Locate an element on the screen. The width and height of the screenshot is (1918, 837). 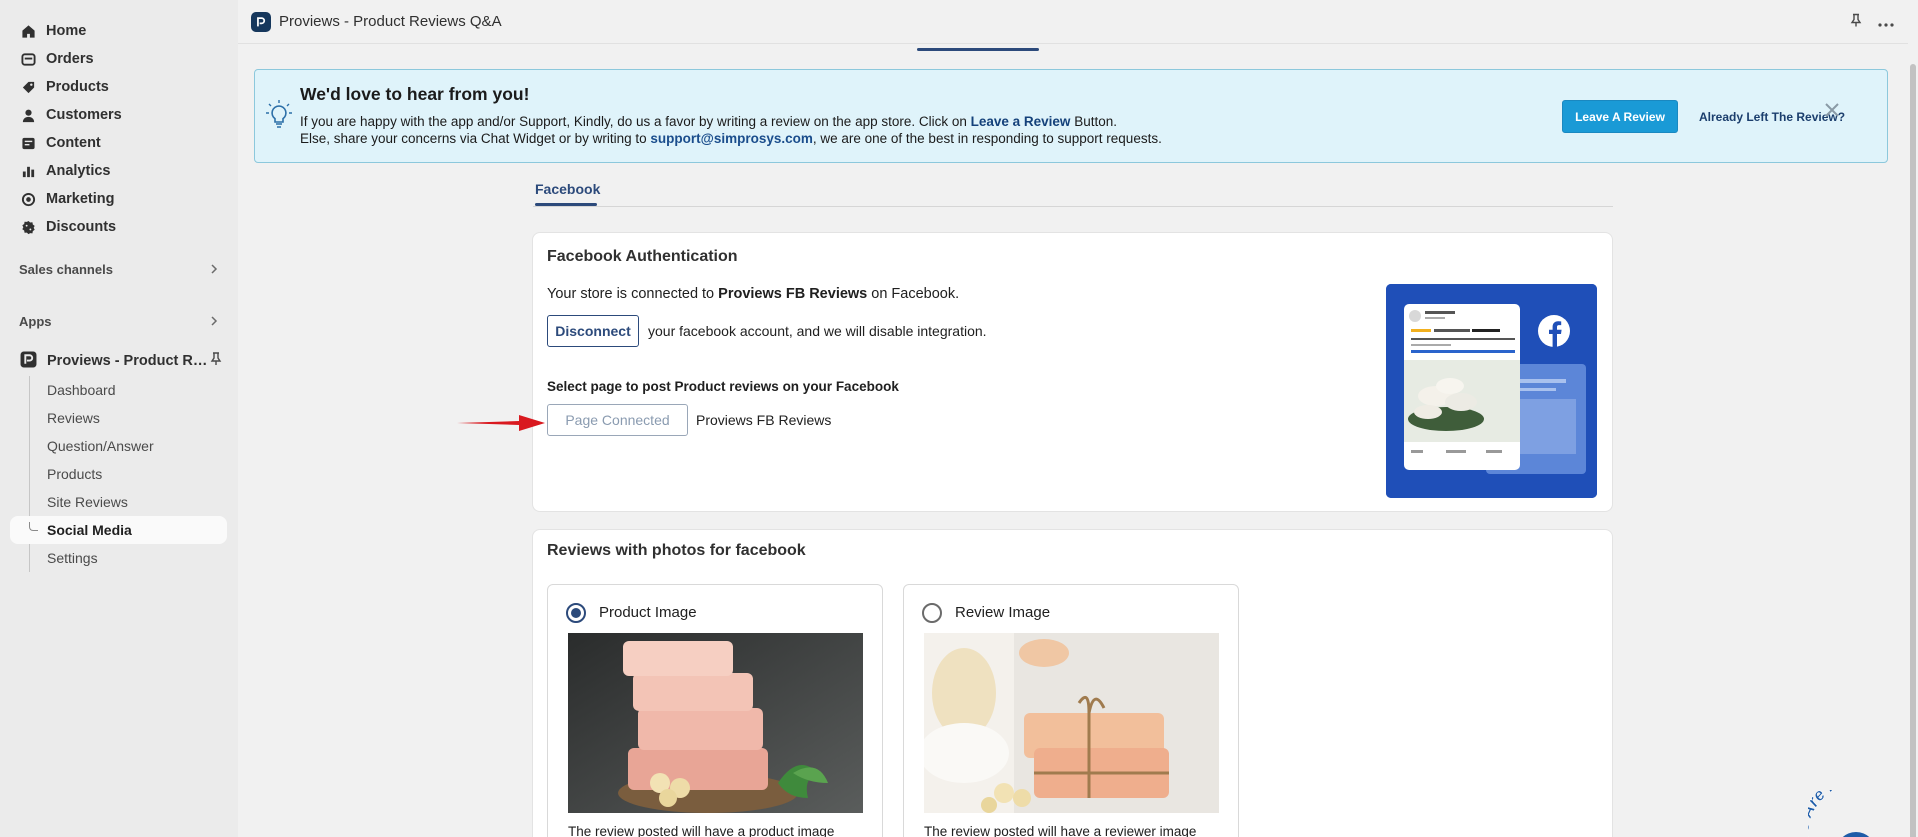
already-left-review-button: Already Left The Review? is located at coordinates (1772, 117).